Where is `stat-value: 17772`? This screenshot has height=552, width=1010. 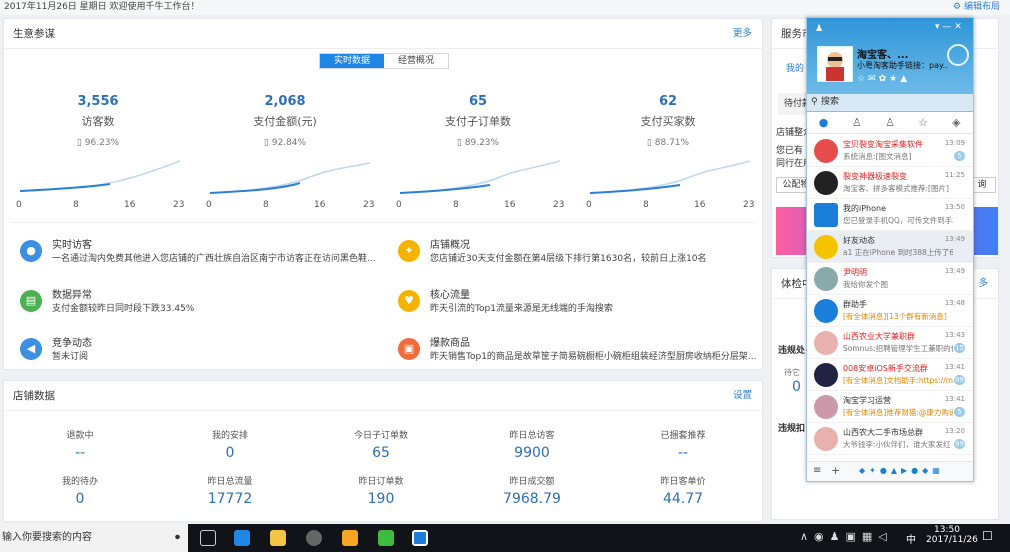 stat-value: 17772 is located at coordinates (230, 499).